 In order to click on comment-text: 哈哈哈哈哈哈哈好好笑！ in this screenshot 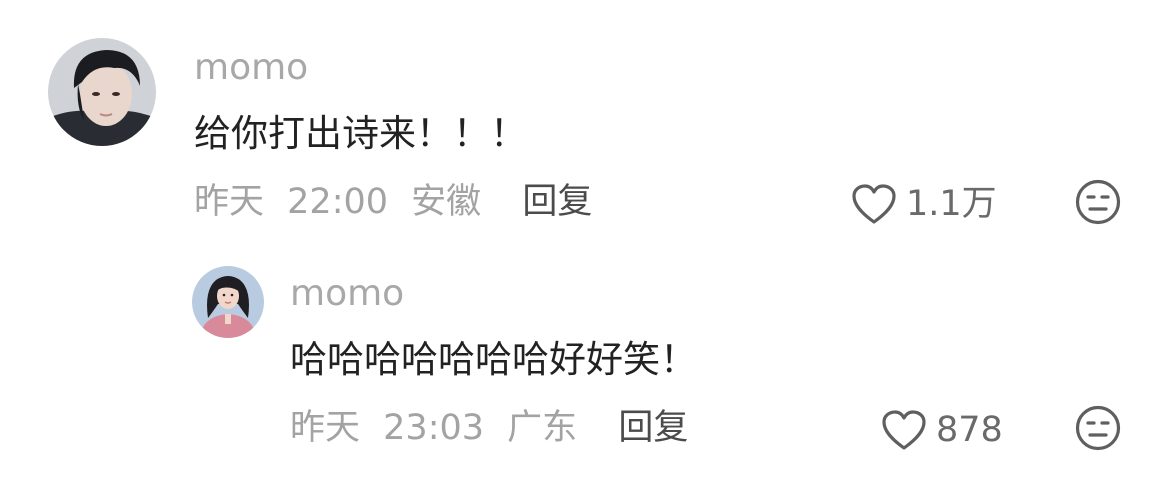, I will do `click(493, 359)`.